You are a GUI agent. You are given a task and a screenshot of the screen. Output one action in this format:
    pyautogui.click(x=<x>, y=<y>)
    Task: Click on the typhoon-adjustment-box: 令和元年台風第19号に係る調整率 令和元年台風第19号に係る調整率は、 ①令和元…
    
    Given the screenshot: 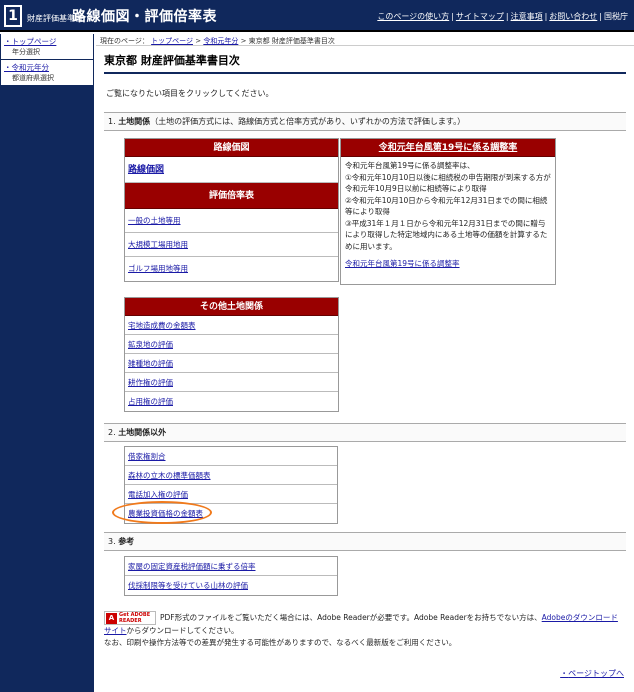 What is the action you would take?
    pyautogui.click(x=448, y=211)
    